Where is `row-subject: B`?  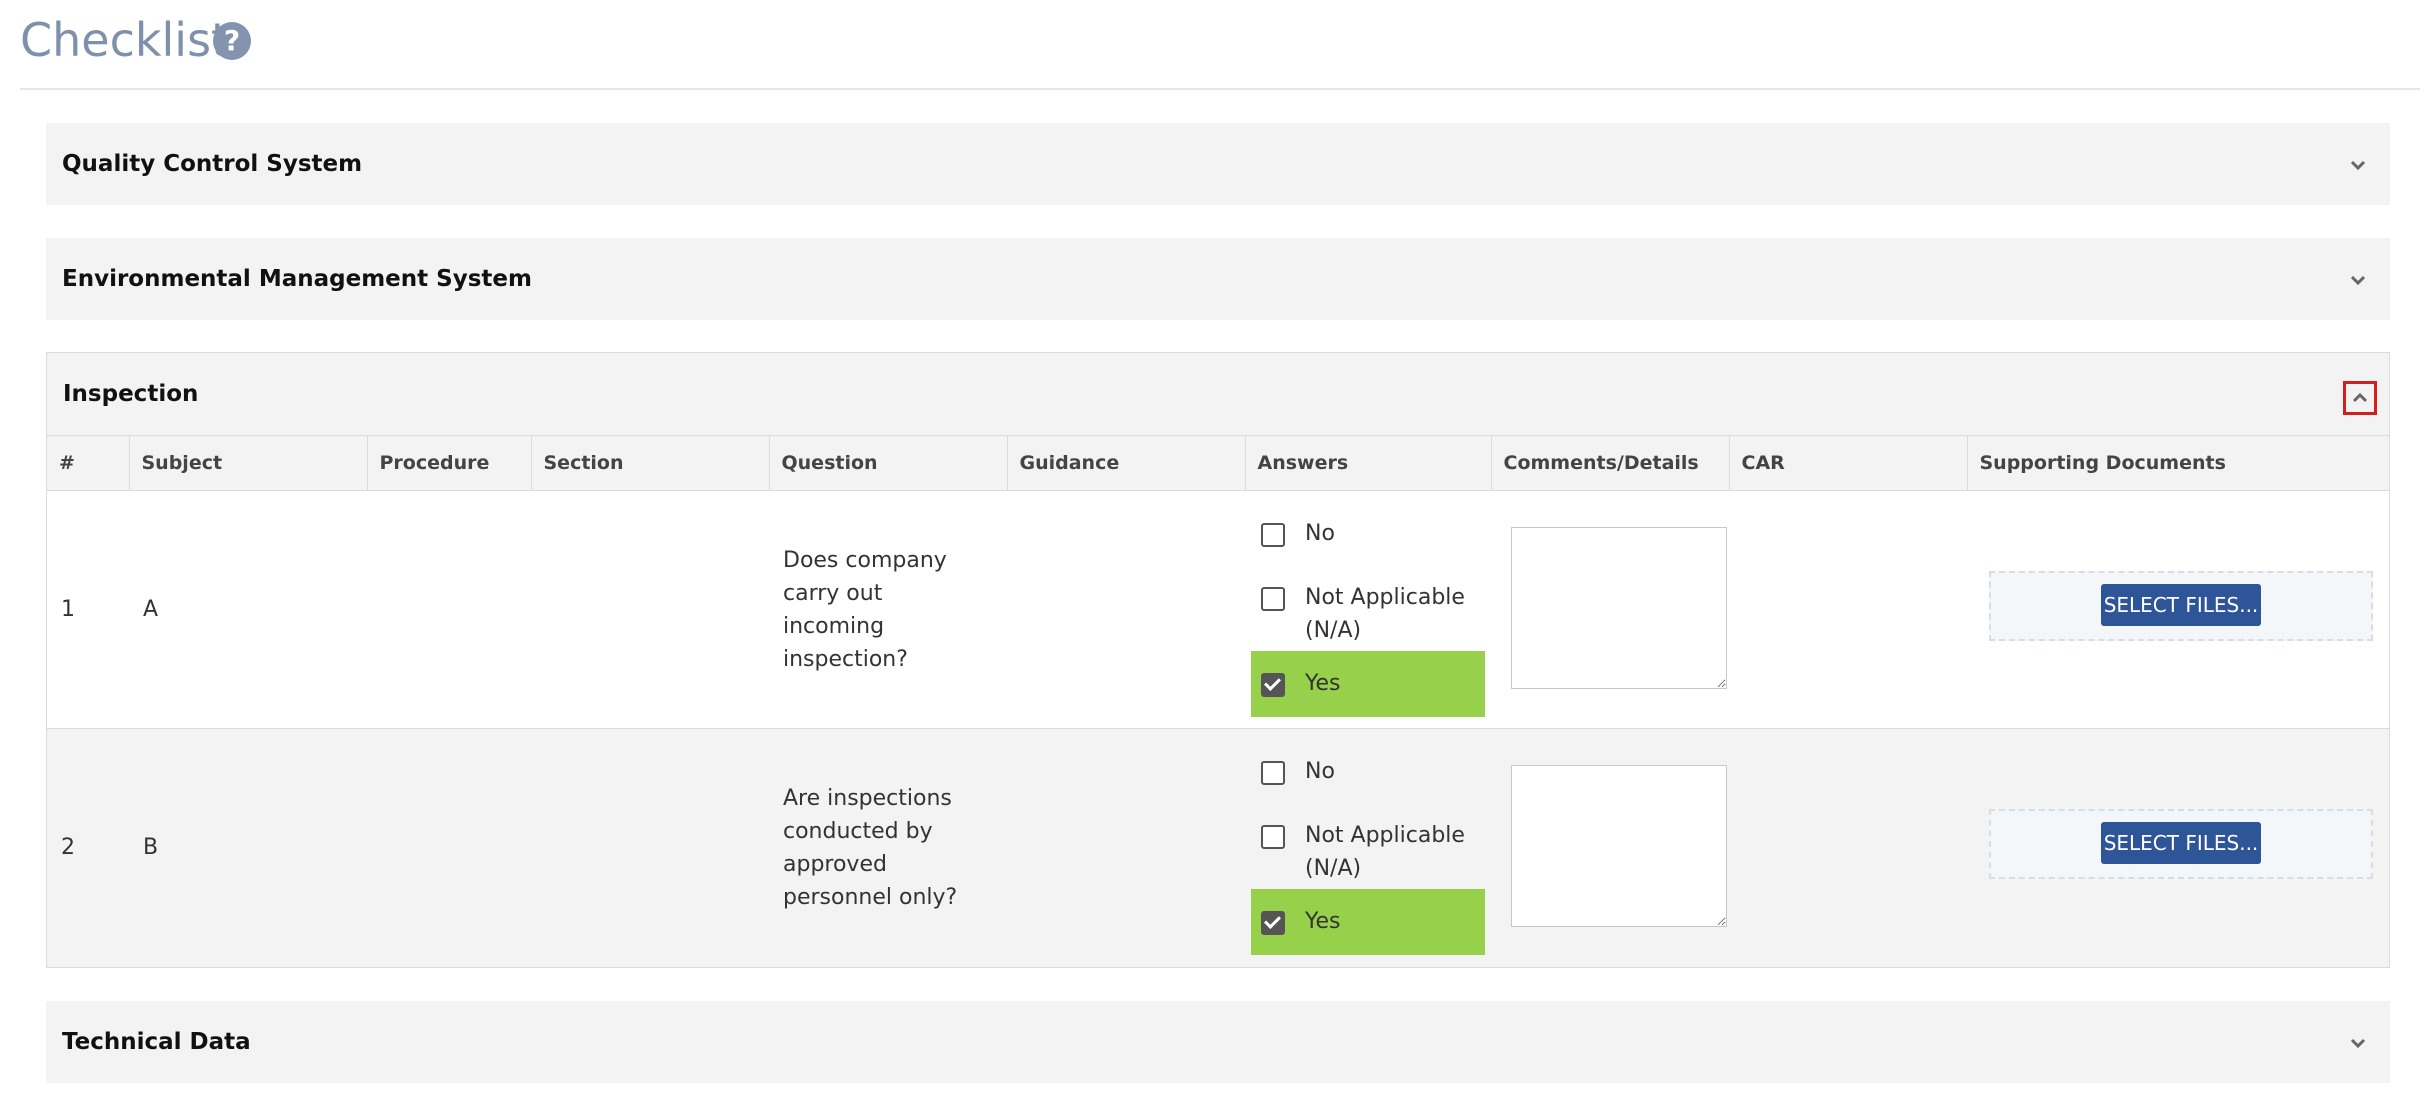 row-subject: B is located at coordinates (248, 847).